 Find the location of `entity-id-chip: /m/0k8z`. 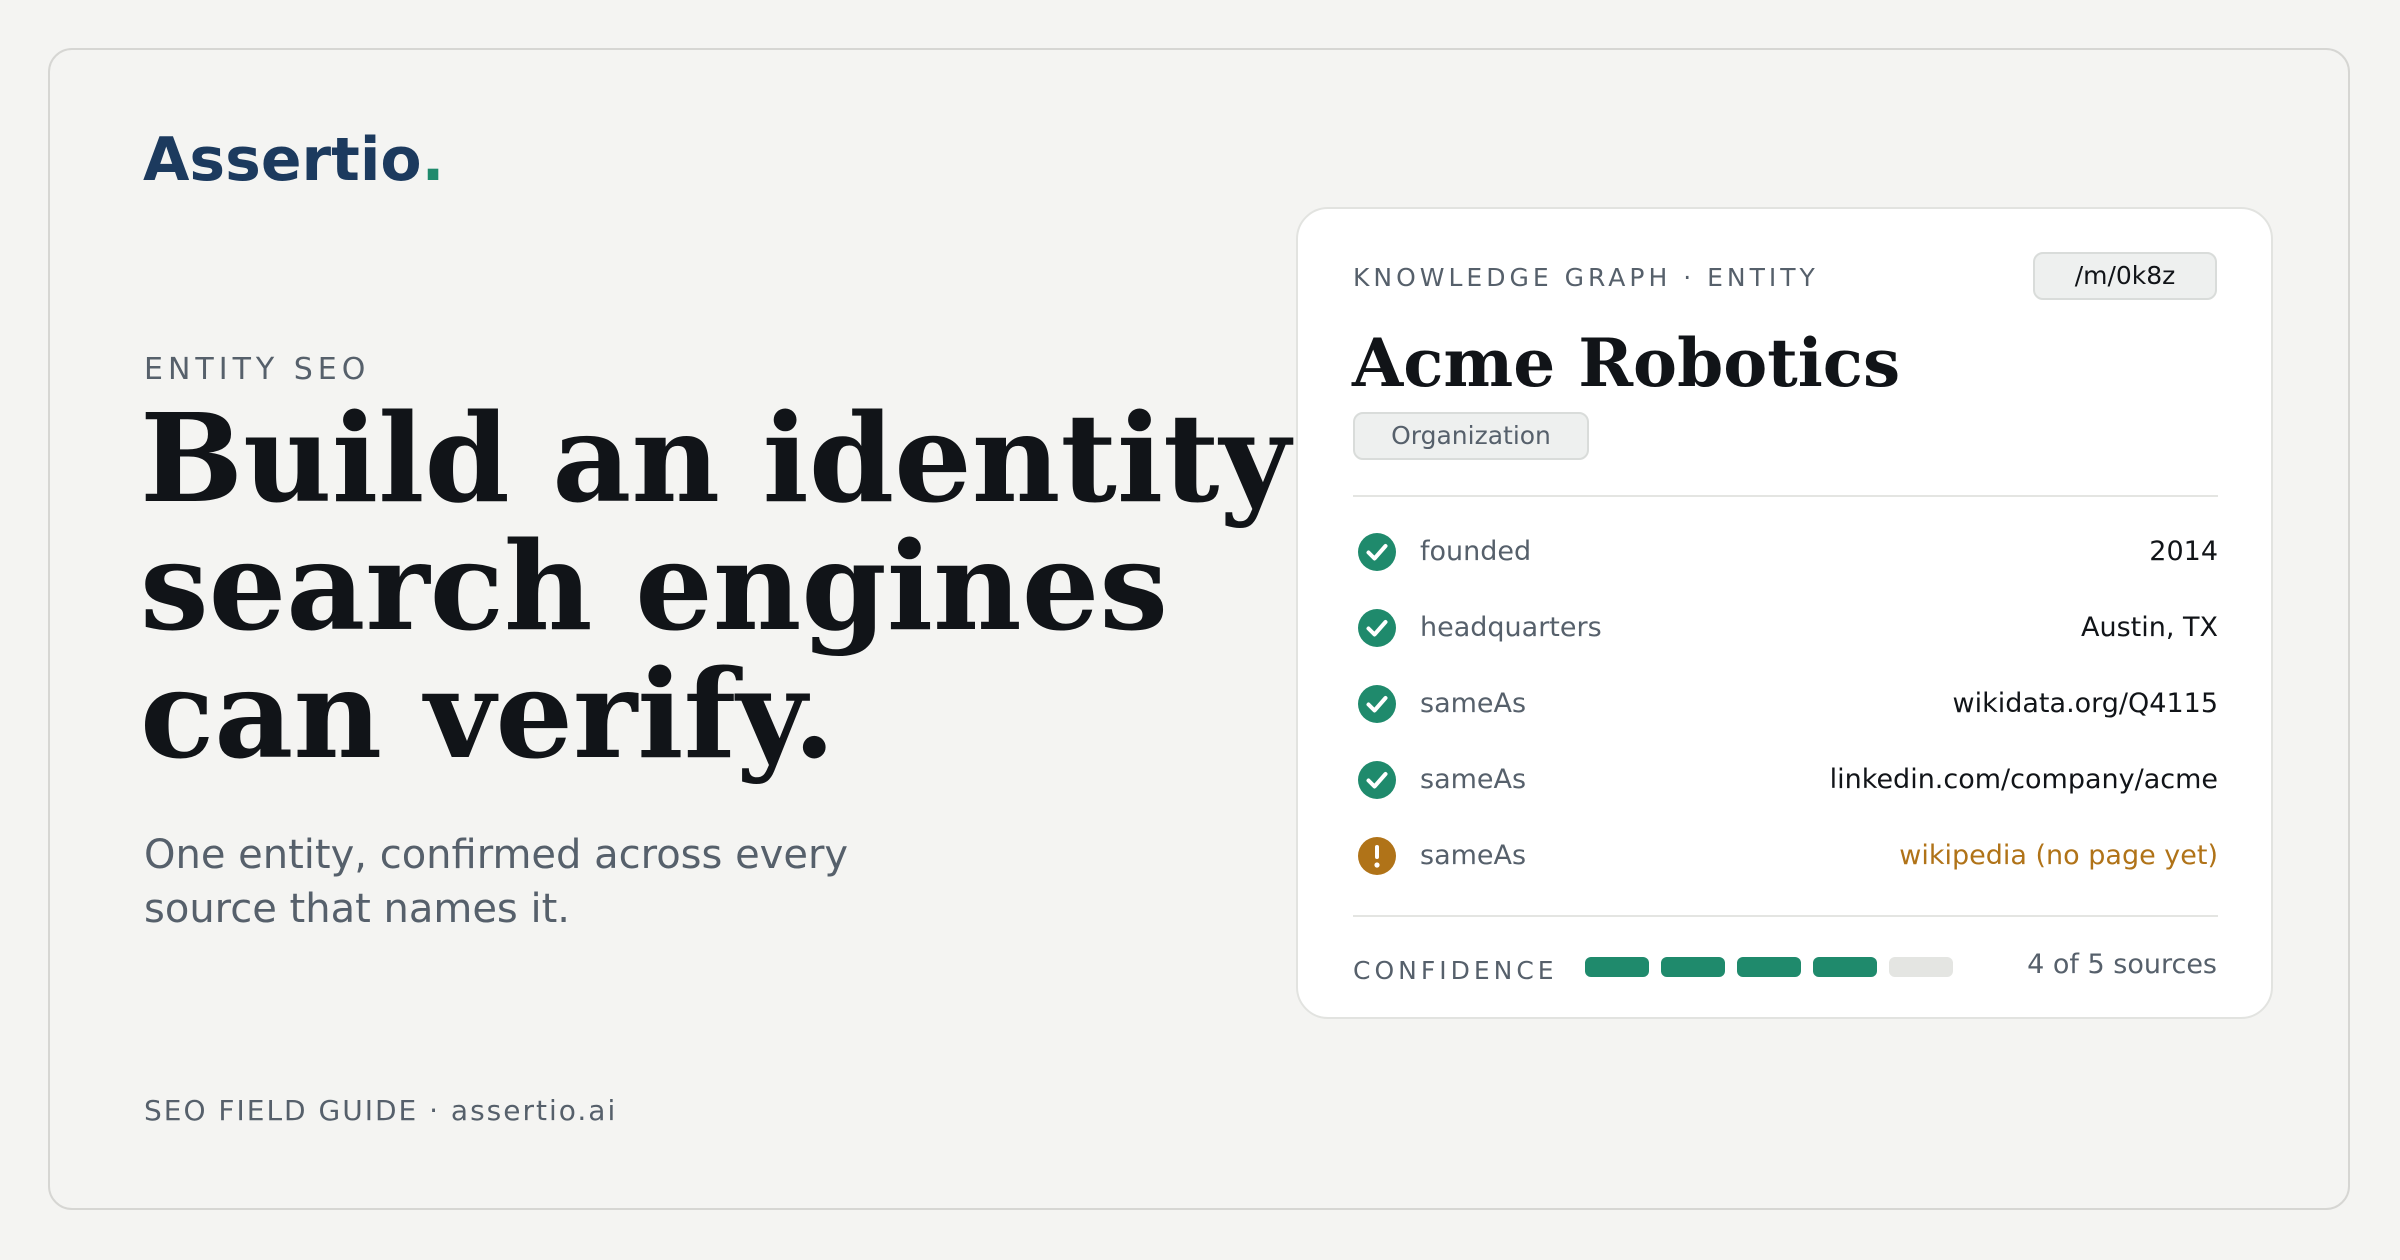

entity-id-chip: /m/0k8z is located at coordinates (2125, 276).